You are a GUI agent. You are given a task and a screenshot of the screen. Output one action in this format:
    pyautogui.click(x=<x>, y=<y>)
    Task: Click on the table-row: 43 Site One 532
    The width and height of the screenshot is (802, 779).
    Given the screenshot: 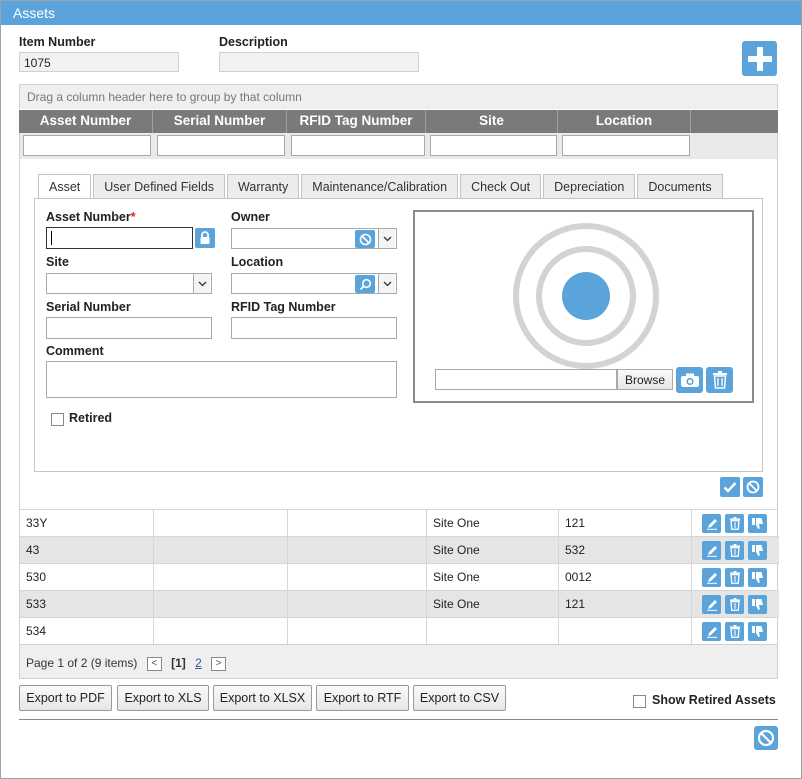 What is the action you would take?
    pyautogui.click(x=399, y=550)
    